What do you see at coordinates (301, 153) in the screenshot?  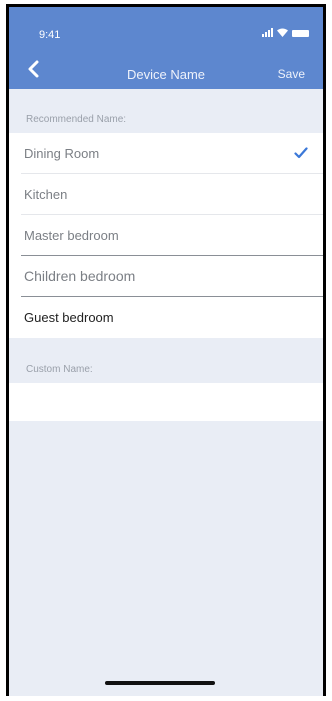 I see `checkmark-icon` at bounding box center [301, 153].